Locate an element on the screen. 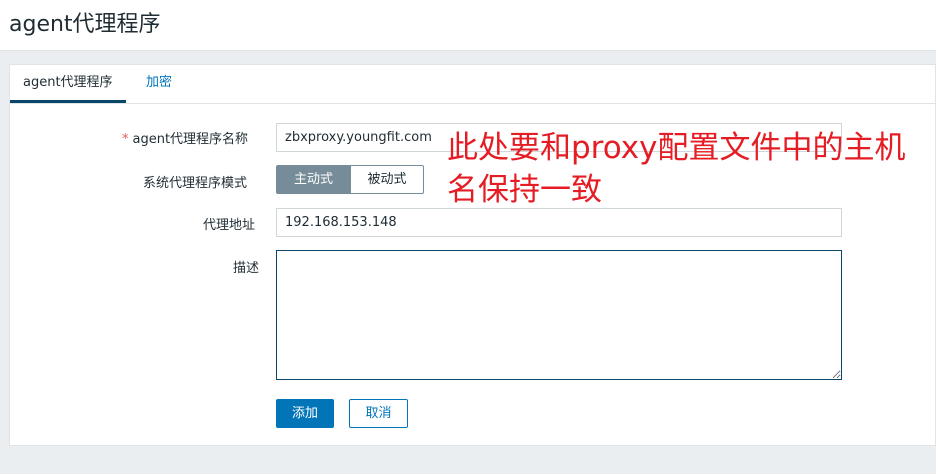 The width and height of the screenshot is (936, 474). cancel-button: 取消 is located at coordinates (378, 413).